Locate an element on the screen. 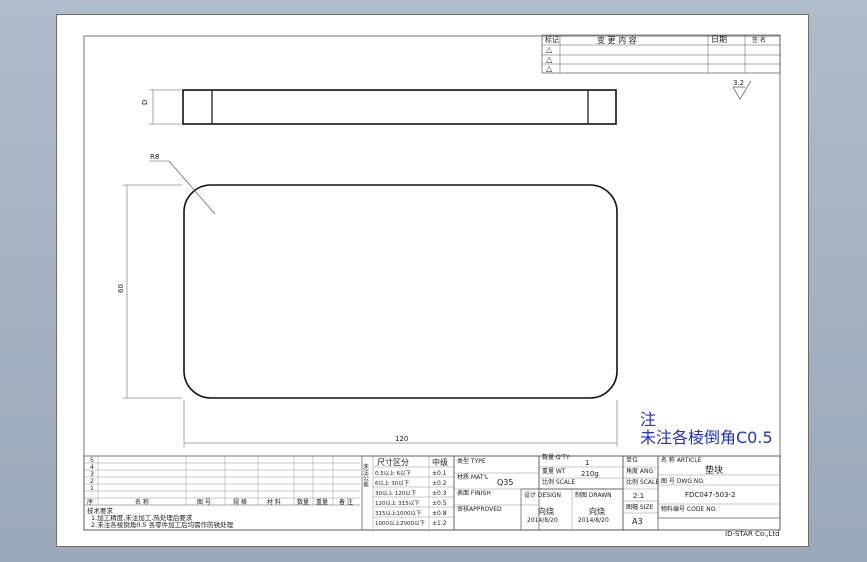  col-header: 名 称 is located at coordinates (142, 502).